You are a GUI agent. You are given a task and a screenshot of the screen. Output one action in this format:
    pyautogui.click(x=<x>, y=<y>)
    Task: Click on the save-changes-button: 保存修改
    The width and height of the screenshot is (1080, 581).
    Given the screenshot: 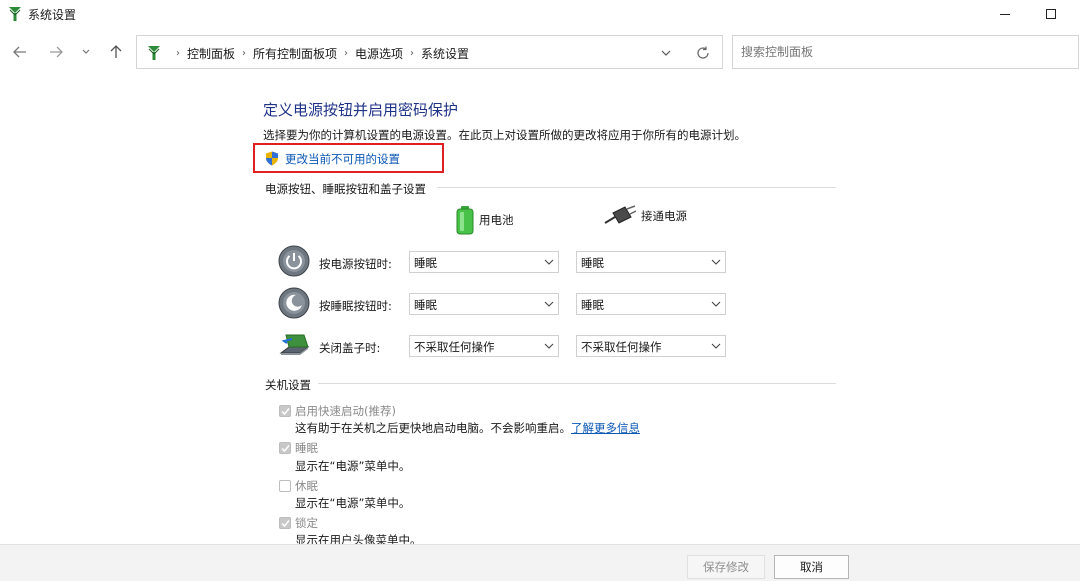 What is the action you would take?
    pyautogui.click(x=726, y=567)
    